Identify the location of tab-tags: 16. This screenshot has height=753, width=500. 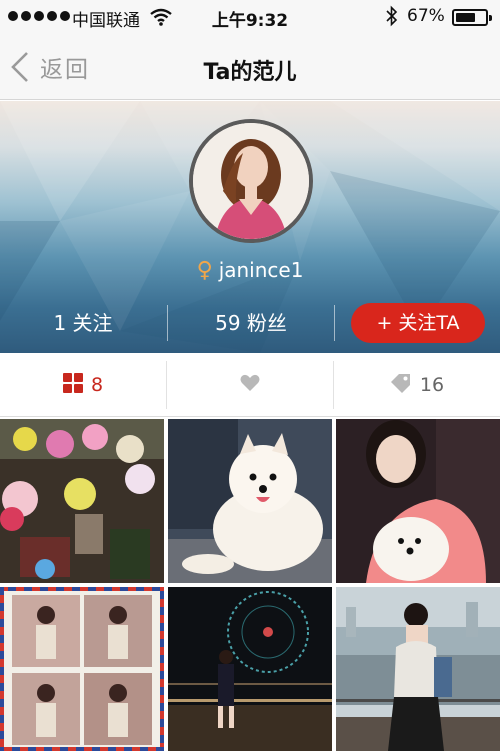
(417, 385).